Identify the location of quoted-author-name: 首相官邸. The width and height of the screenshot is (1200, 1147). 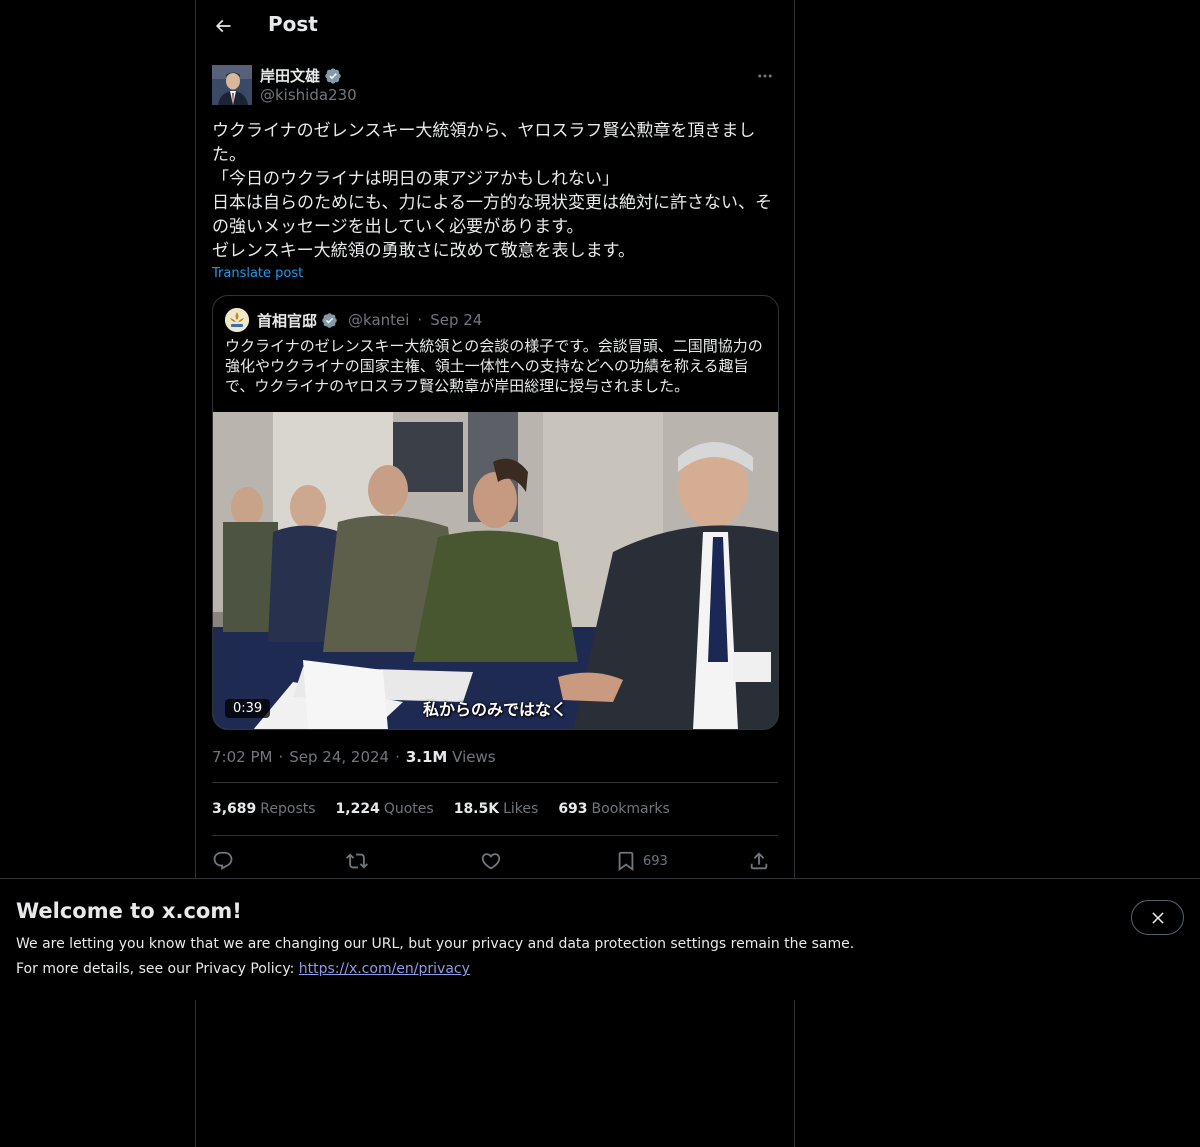
(287, 320).